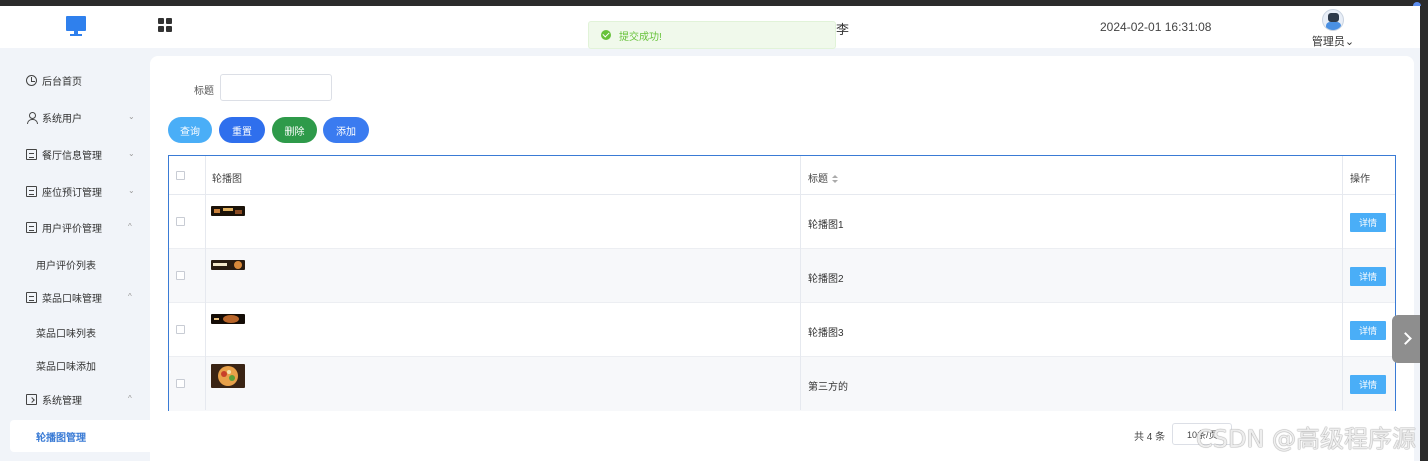 The height and width of the screenshot is (461, 1428). What do you see at coordinates (62, 401) in the screenshot?
I see `sidebar-item-label: 系统管理` at bounding box center [62, 401].